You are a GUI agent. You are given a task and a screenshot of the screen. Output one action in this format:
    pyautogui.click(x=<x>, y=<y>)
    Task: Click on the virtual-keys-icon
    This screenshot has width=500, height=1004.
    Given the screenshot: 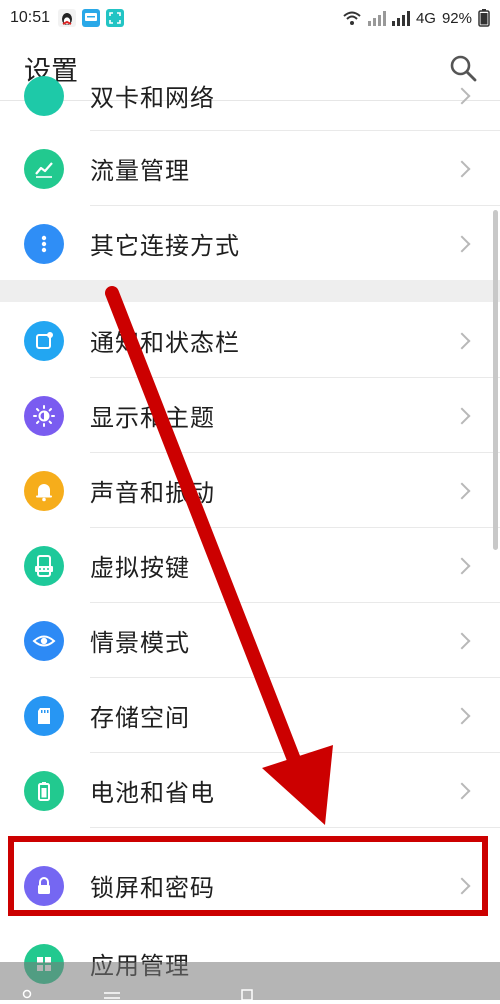 What is the action you would take?
    pyautogui.click(x=44, y=565)
    